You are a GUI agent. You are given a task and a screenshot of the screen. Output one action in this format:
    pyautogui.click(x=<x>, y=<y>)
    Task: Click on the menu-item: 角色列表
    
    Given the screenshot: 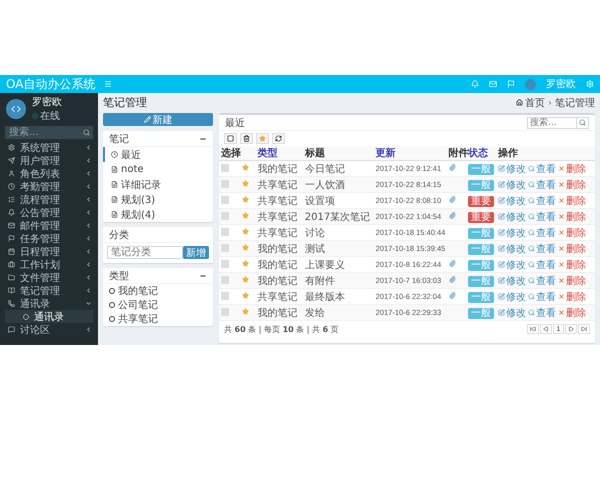 What is the action you would take?
    pyautogui.click(x=49, y=173)
    